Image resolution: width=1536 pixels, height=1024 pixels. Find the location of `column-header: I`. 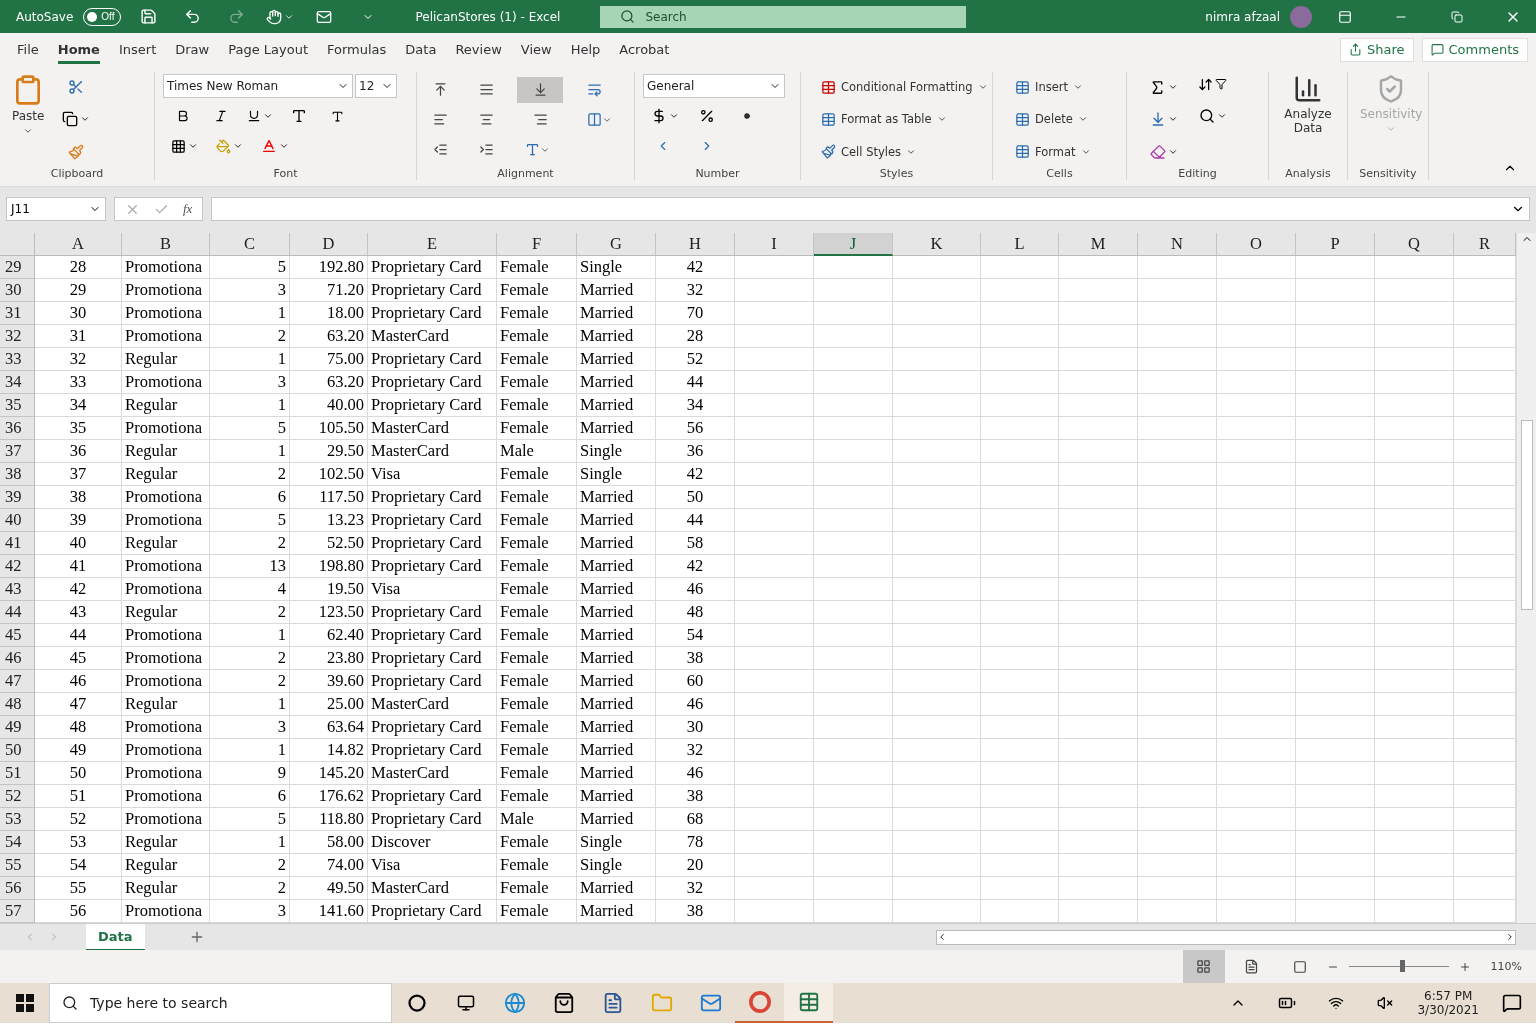

column-header: I is located at coordinates (774, 244).